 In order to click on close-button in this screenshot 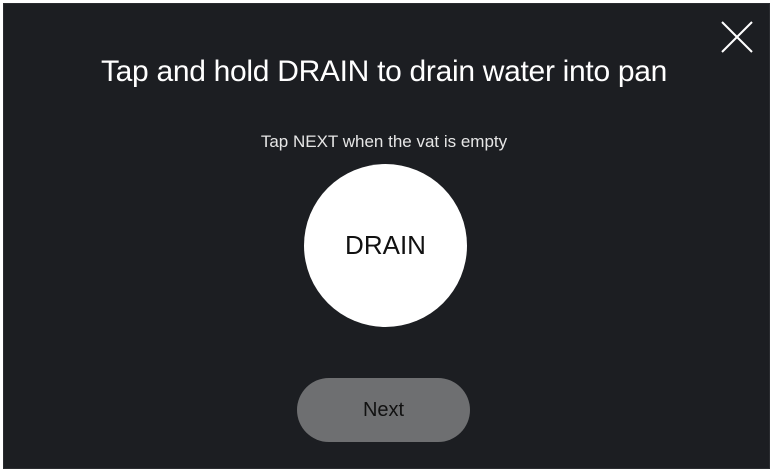, I will do `click(737, 37)`.